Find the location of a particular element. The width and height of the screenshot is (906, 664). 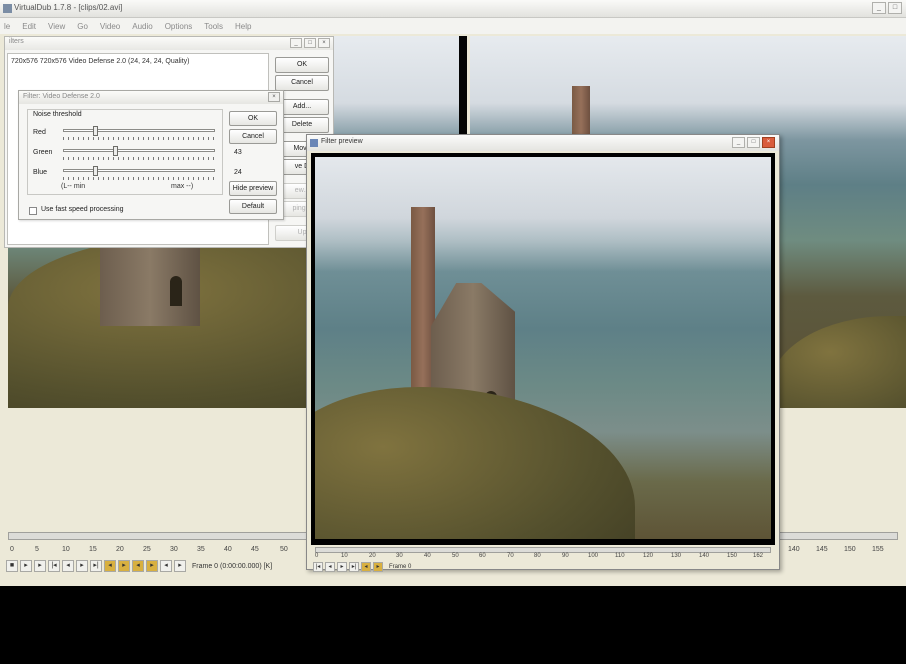

menu-options: Options is located at coordinates (179, 26).